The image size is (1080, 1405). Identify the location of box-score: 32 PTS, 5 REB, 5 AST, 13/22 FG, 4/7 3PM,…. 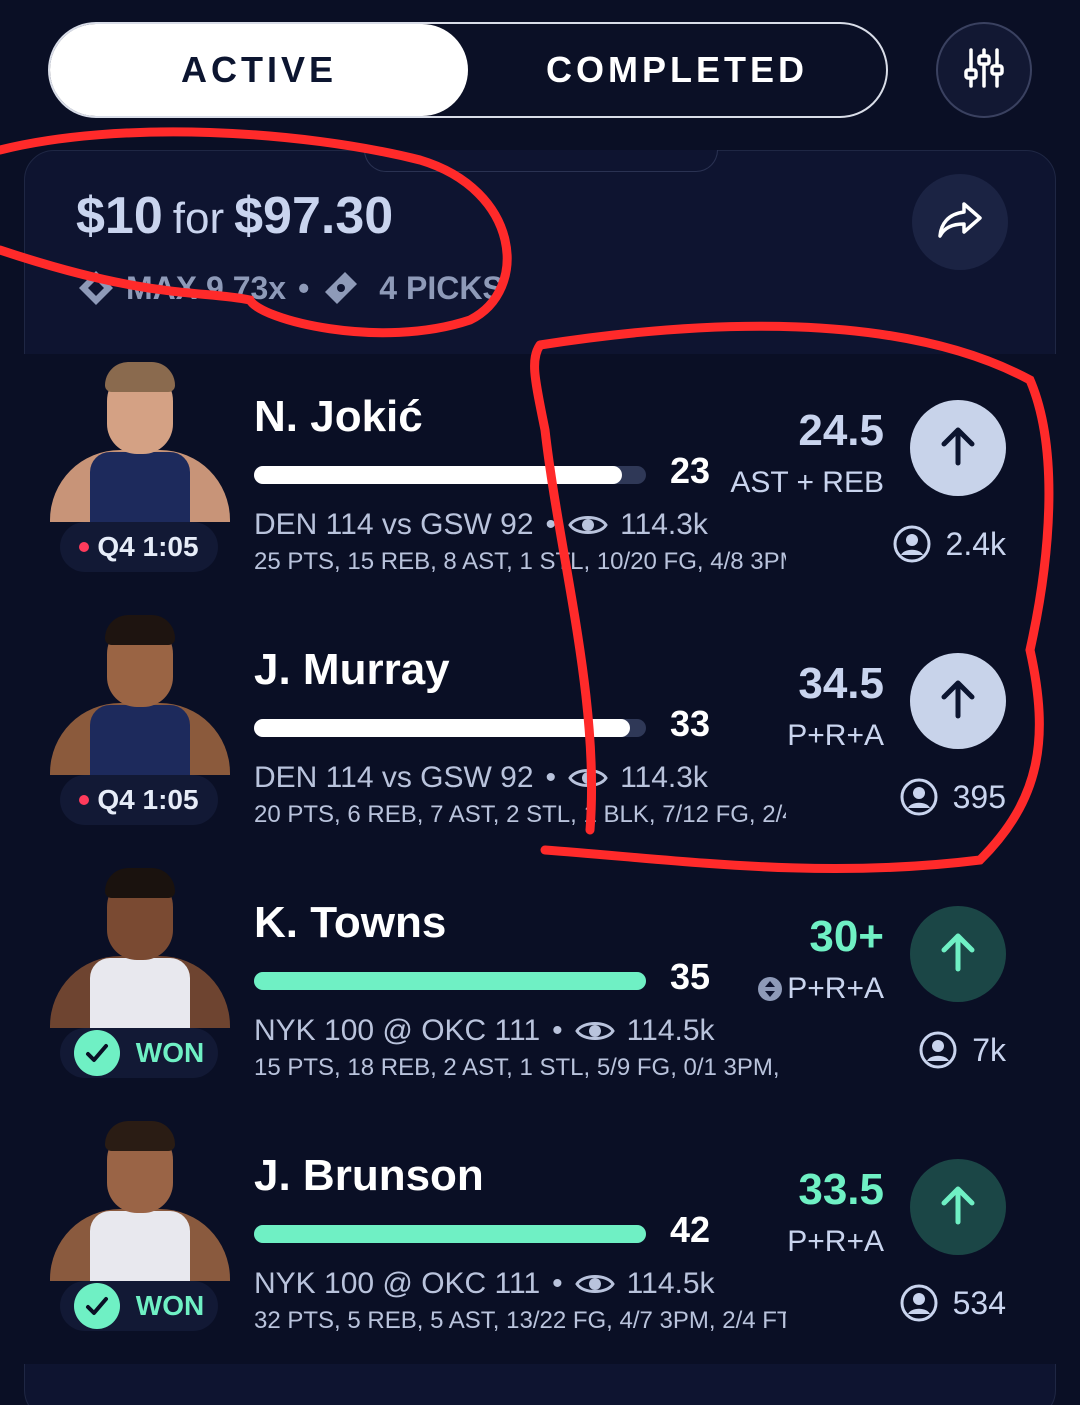
(520, 1320).